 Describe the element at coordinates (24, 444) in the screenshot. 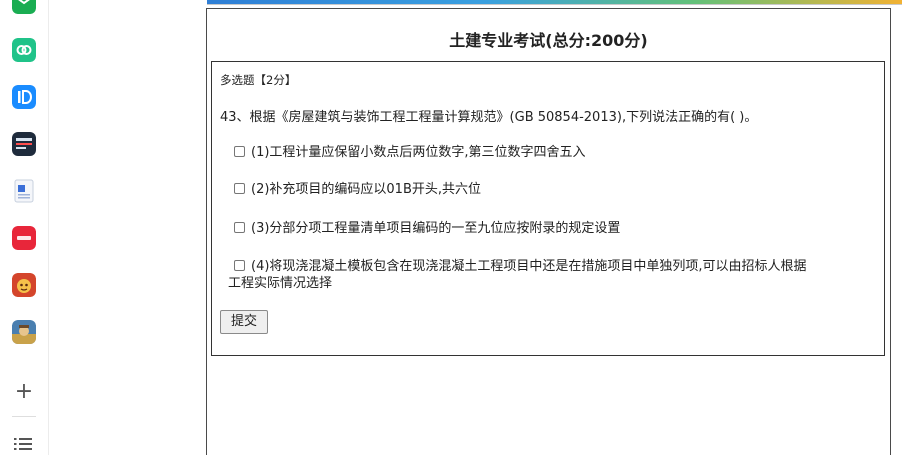

I see `list-icon` at that location.